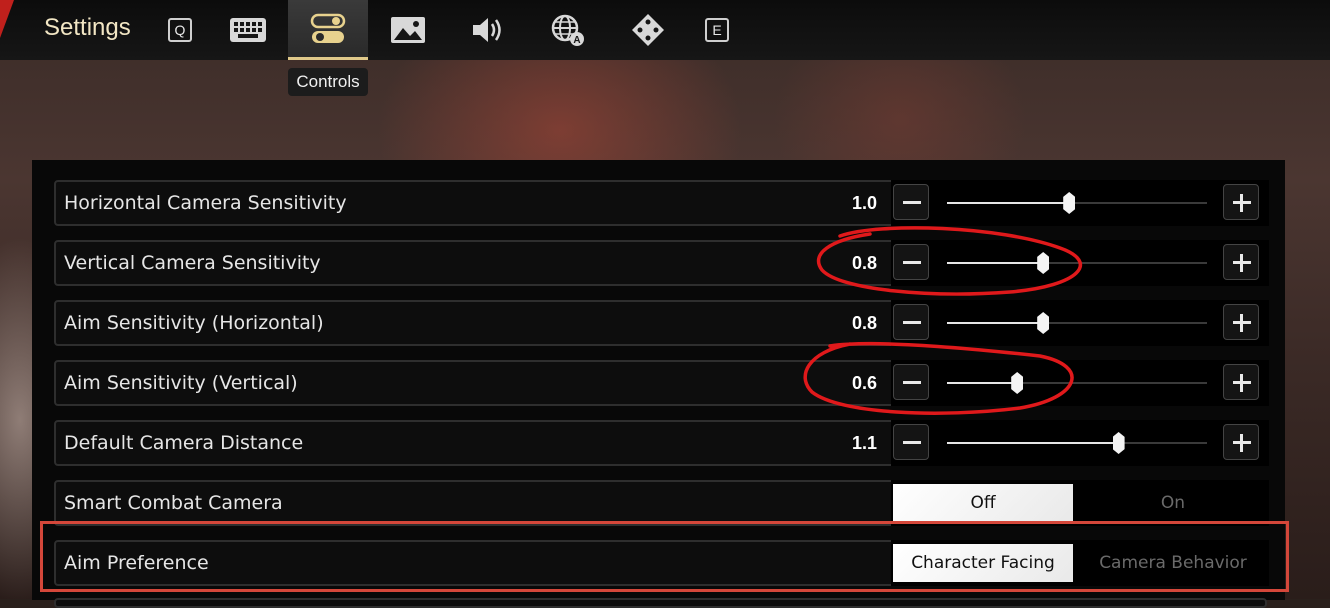 This screenshot has height=608, width=1330. Describe the element at coordinates (660, 603) in the screenshot. I see `next-setting-row-partial` at that location.